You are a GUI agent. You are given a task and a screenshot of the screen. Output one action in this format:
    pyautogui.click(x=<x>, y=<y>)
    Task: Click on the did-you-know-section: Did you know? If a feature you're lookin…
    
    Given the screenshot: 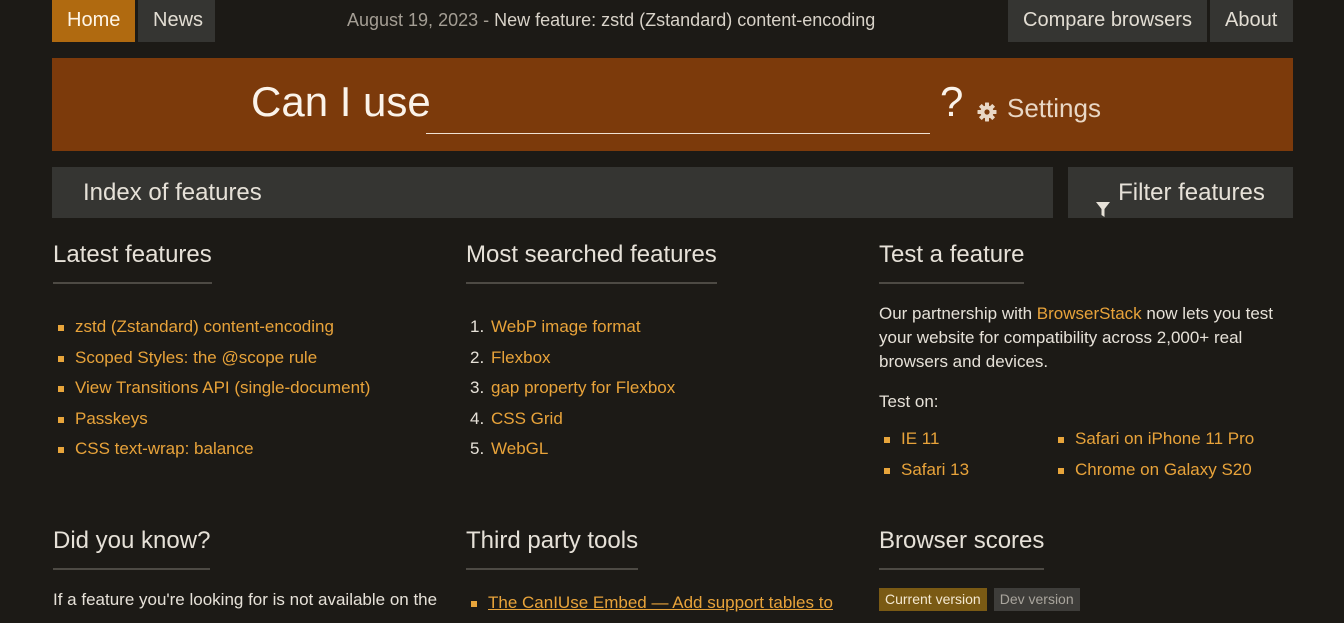 What is the action you would take?
    pyautogui.click(x=253, y=569)
    